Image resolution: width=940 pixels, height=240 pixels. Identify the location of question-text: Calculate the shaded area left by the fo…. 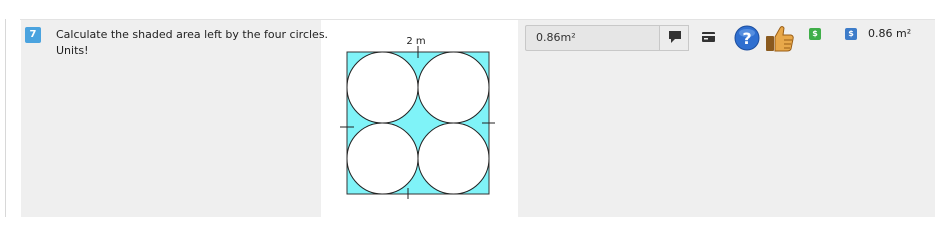
(192, 43).